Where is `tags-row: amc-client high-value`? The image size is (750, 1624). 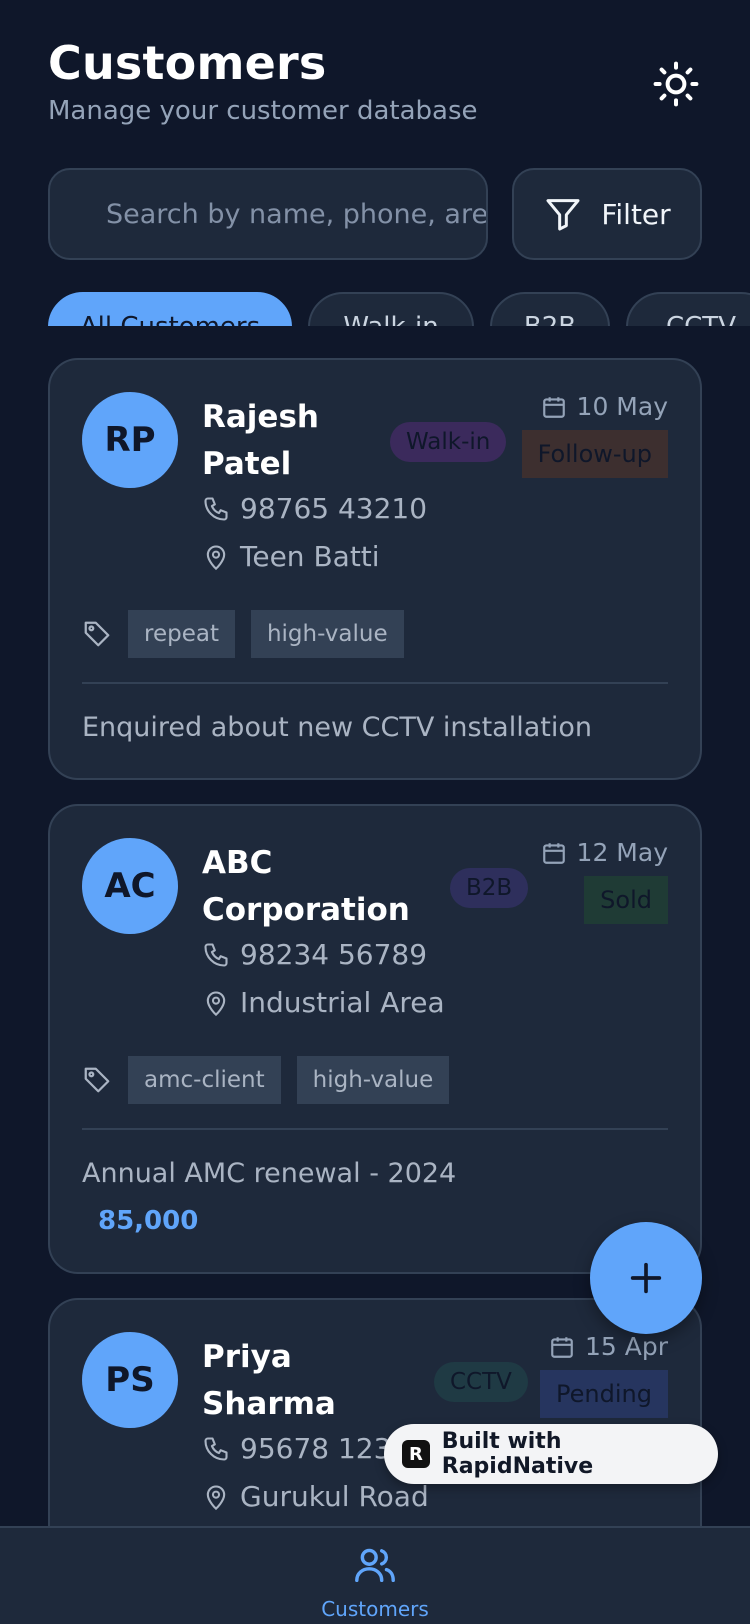
tags-row: amc-client high-value is located at coordinates (266, 1080).